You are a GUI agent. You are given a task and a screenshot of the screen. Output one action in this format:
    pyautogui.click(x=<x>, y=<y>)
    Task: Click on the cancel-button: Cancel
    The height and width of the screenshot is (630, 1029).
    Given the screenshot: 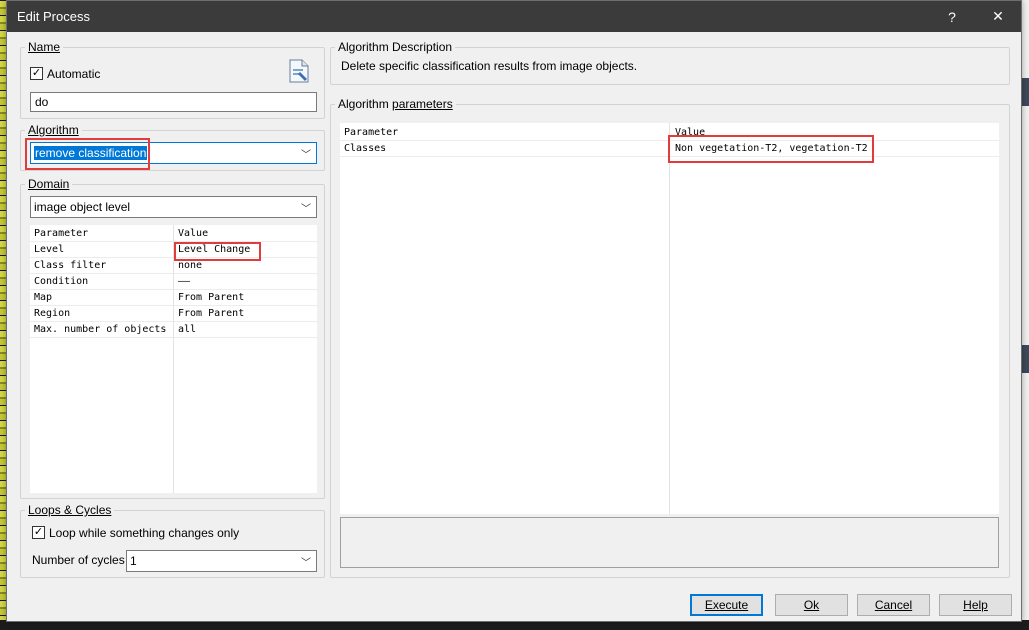 What is the action you would take?
    pyautogui.click(x=893, y=605)
    